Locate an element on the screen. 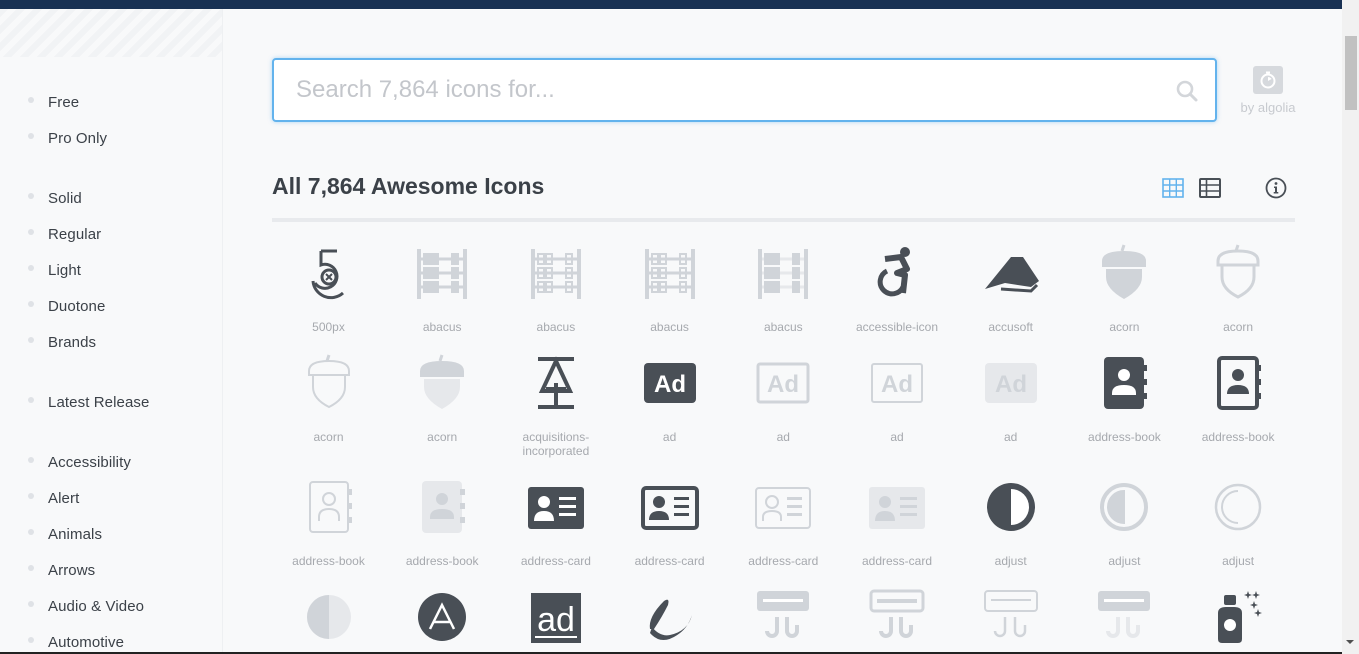  top-accent-bar is located at coordinates (671, 4).